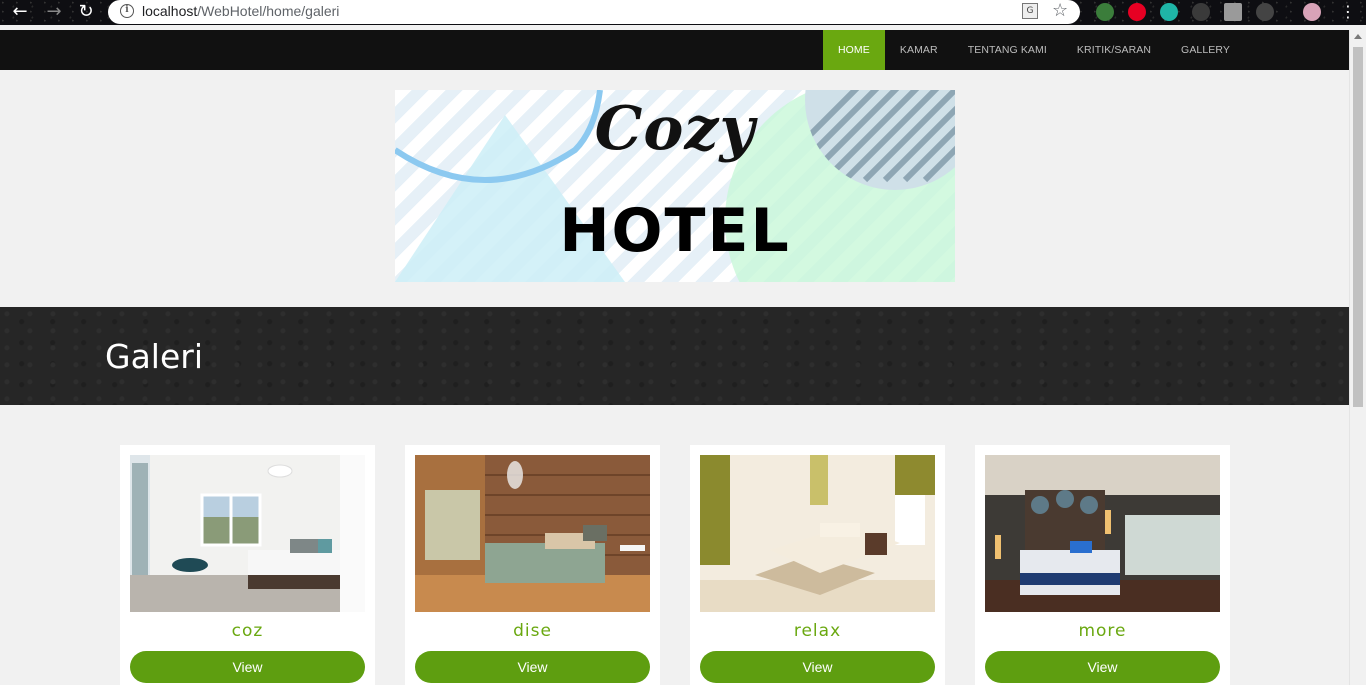 The width and height of the screenshot is (1366, 685). Describe the element at coordinates (1137, 12) in the screenshot. I see `pinterest-icon` at that location.